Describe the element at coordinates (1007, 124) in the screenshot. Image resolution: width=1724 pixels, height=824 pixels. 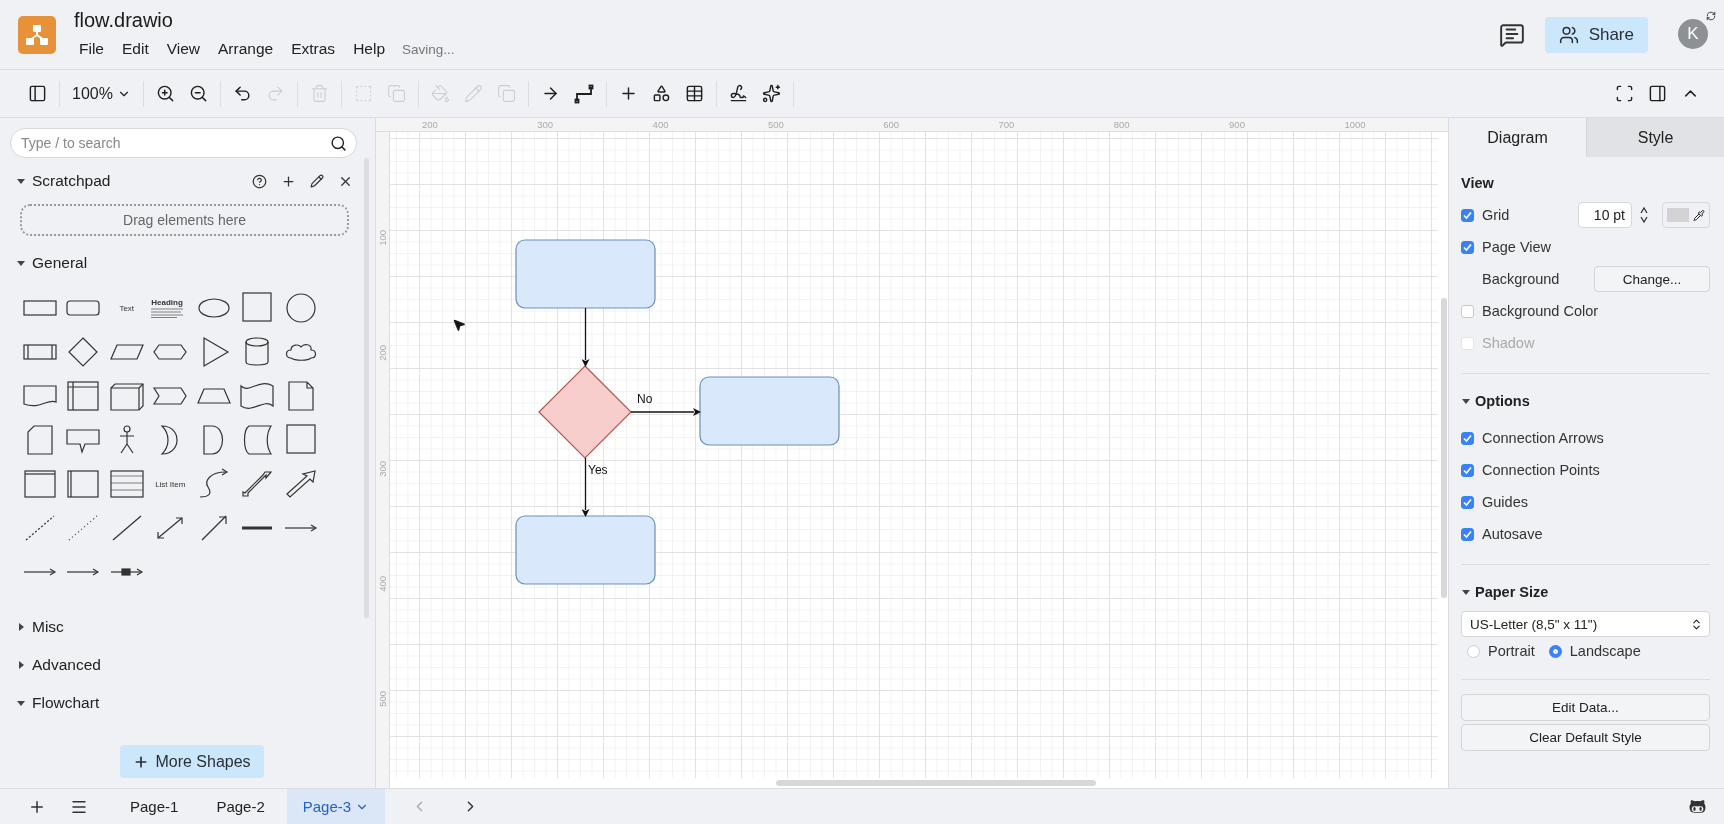
I see `ruler-label: 700` at that location.